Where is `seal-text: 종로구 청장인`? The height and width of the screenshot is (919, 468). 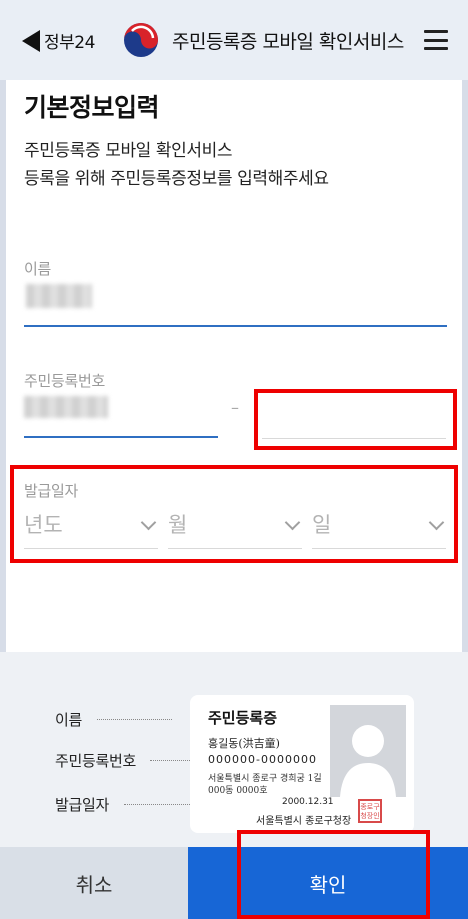 seal-text: 종로구 청장인 is located at coordinates (370, 811).